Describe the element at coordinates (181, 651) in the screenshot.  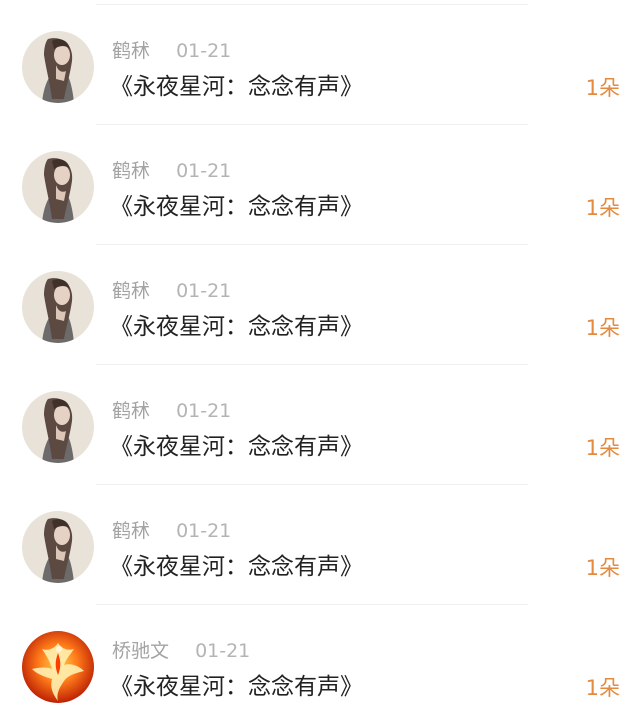
I see `item-meta: 桥驰文 01-21` at that location.